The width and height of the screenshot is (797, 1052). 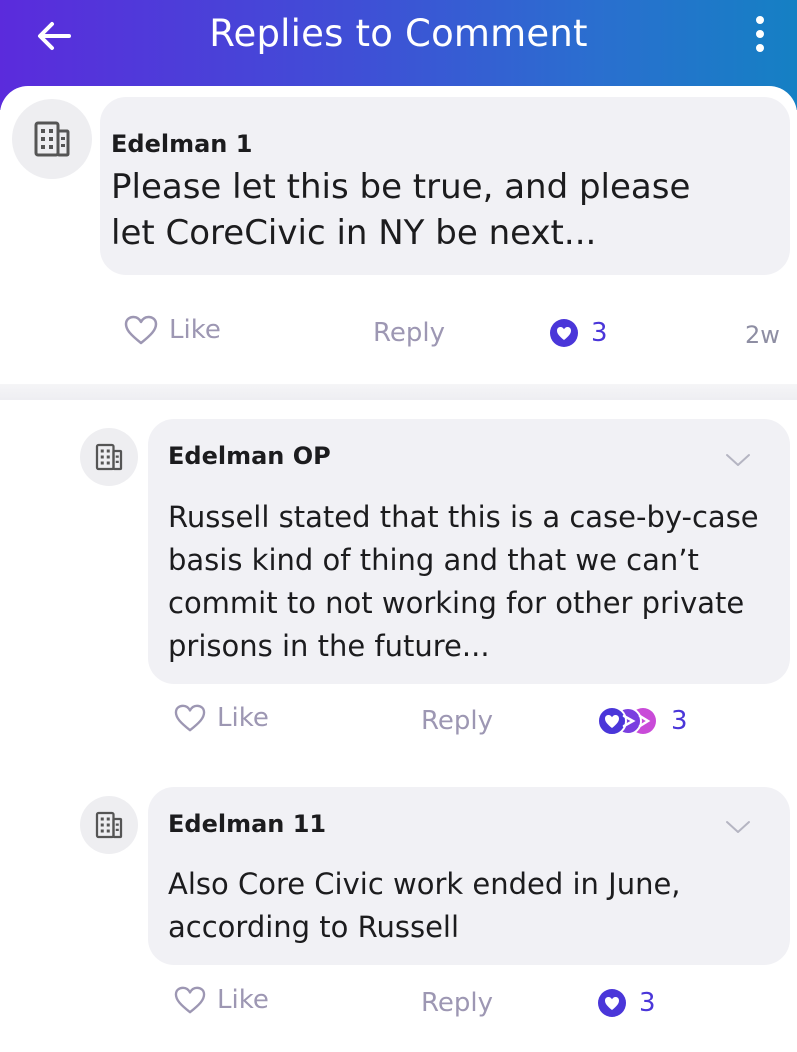 What do you see at coordinates (760, 20) in the screenshot?
I see `more-vertical-icon` at bounding box center [760, 20].